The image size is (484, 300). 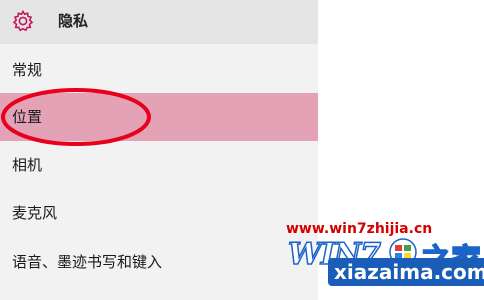 I want to click on settings-header: 隐私, so click(x=159, y=22).